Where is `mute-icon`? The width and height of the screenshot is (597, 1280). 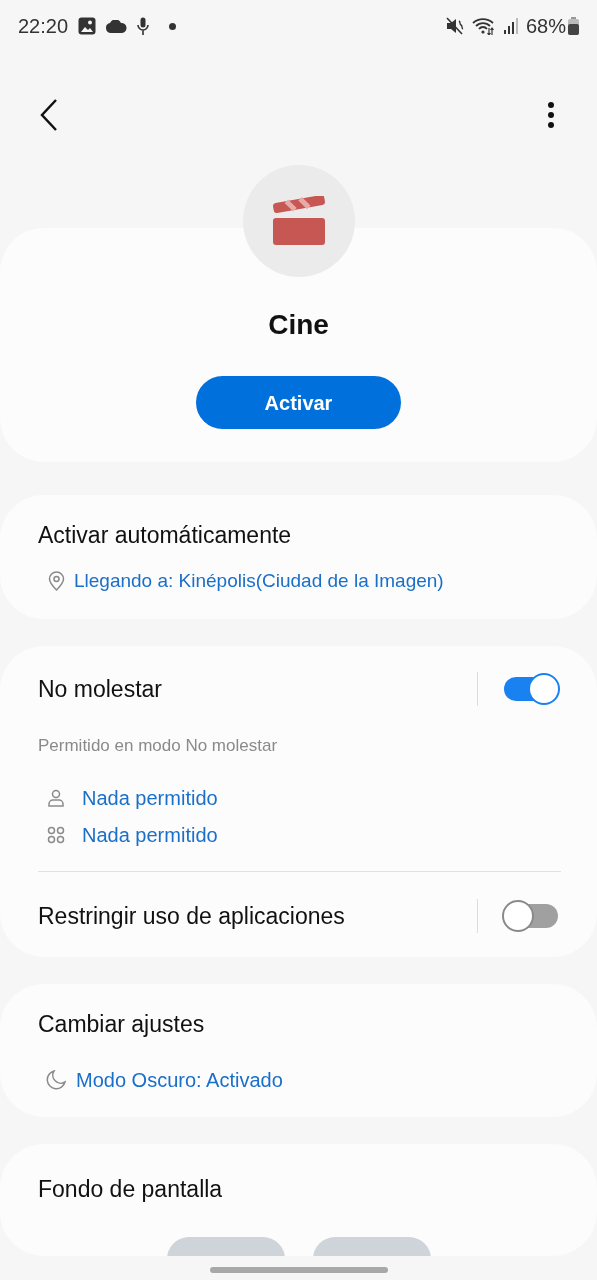 mute-icon is located at coordinates (454, 26).